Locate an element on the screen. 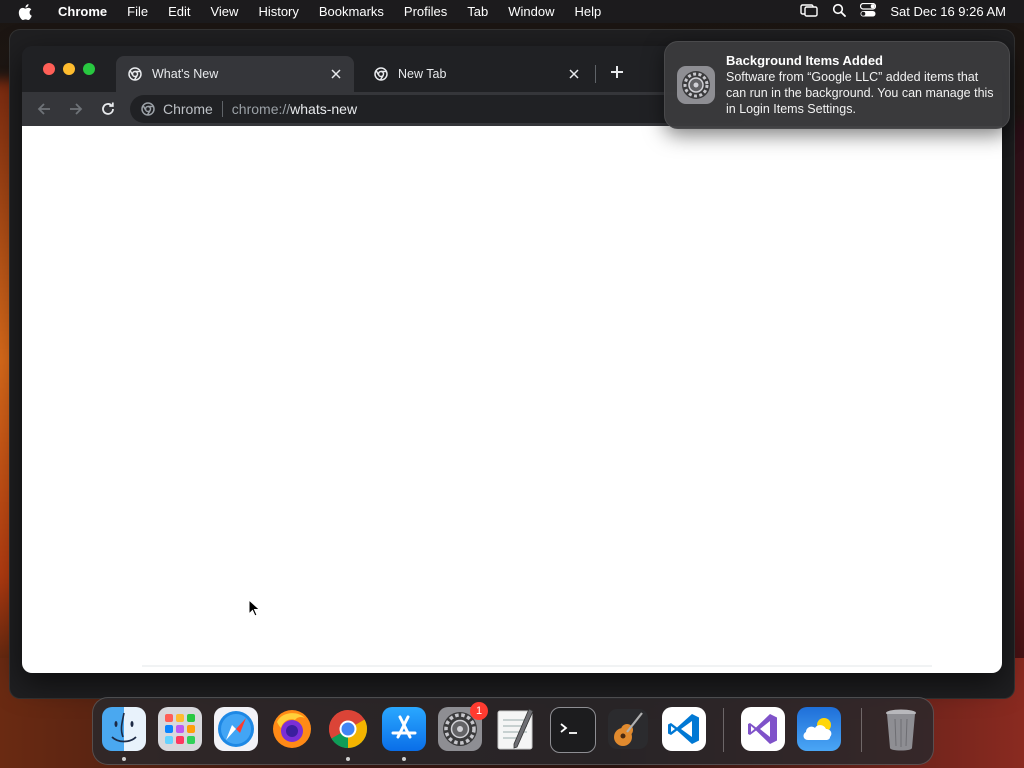 This screenshot has width=1024, height=768. back-arrow-icon is located at coordinates (44, 109).